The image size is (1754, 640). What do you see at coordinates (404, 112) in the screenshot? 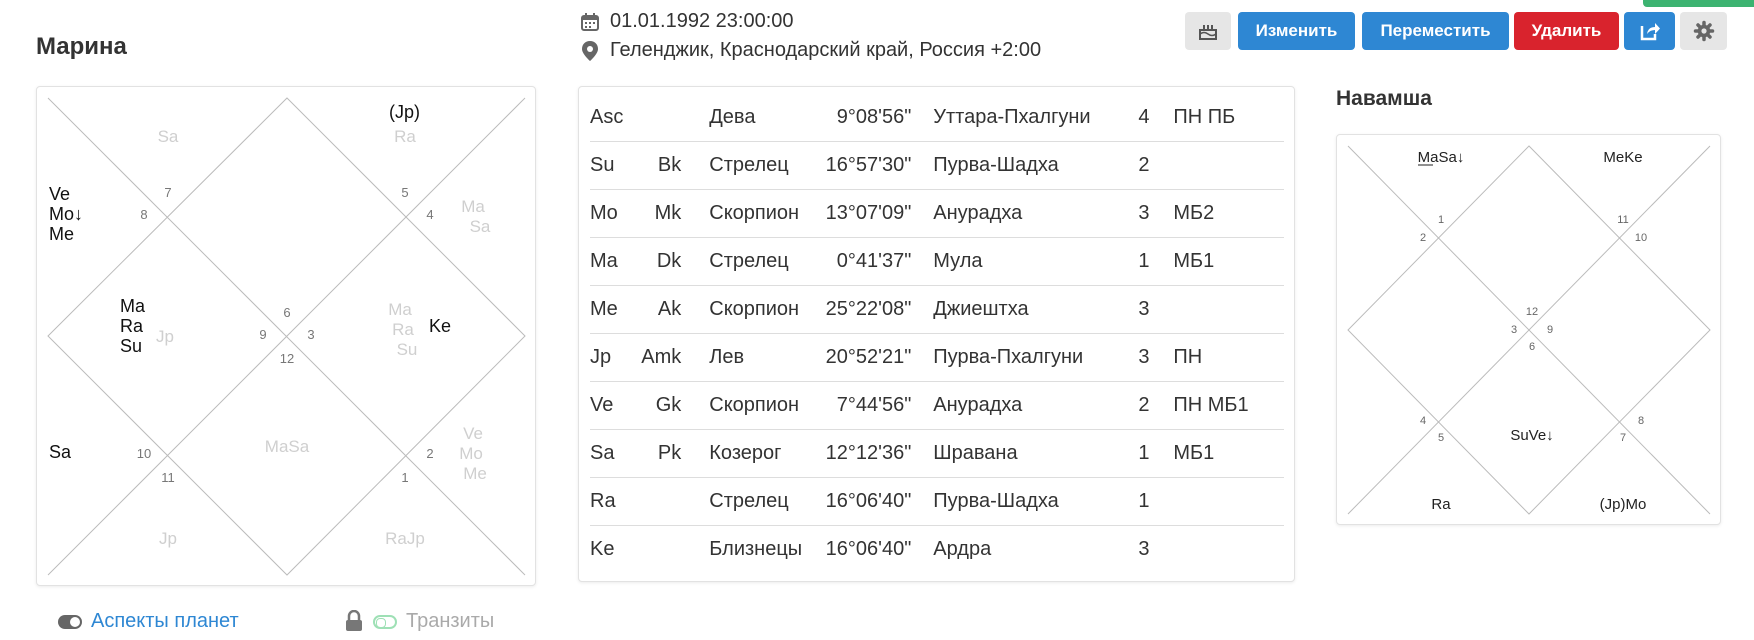
I see `planet-label: (Jp)` at bounding box center [404, 112].